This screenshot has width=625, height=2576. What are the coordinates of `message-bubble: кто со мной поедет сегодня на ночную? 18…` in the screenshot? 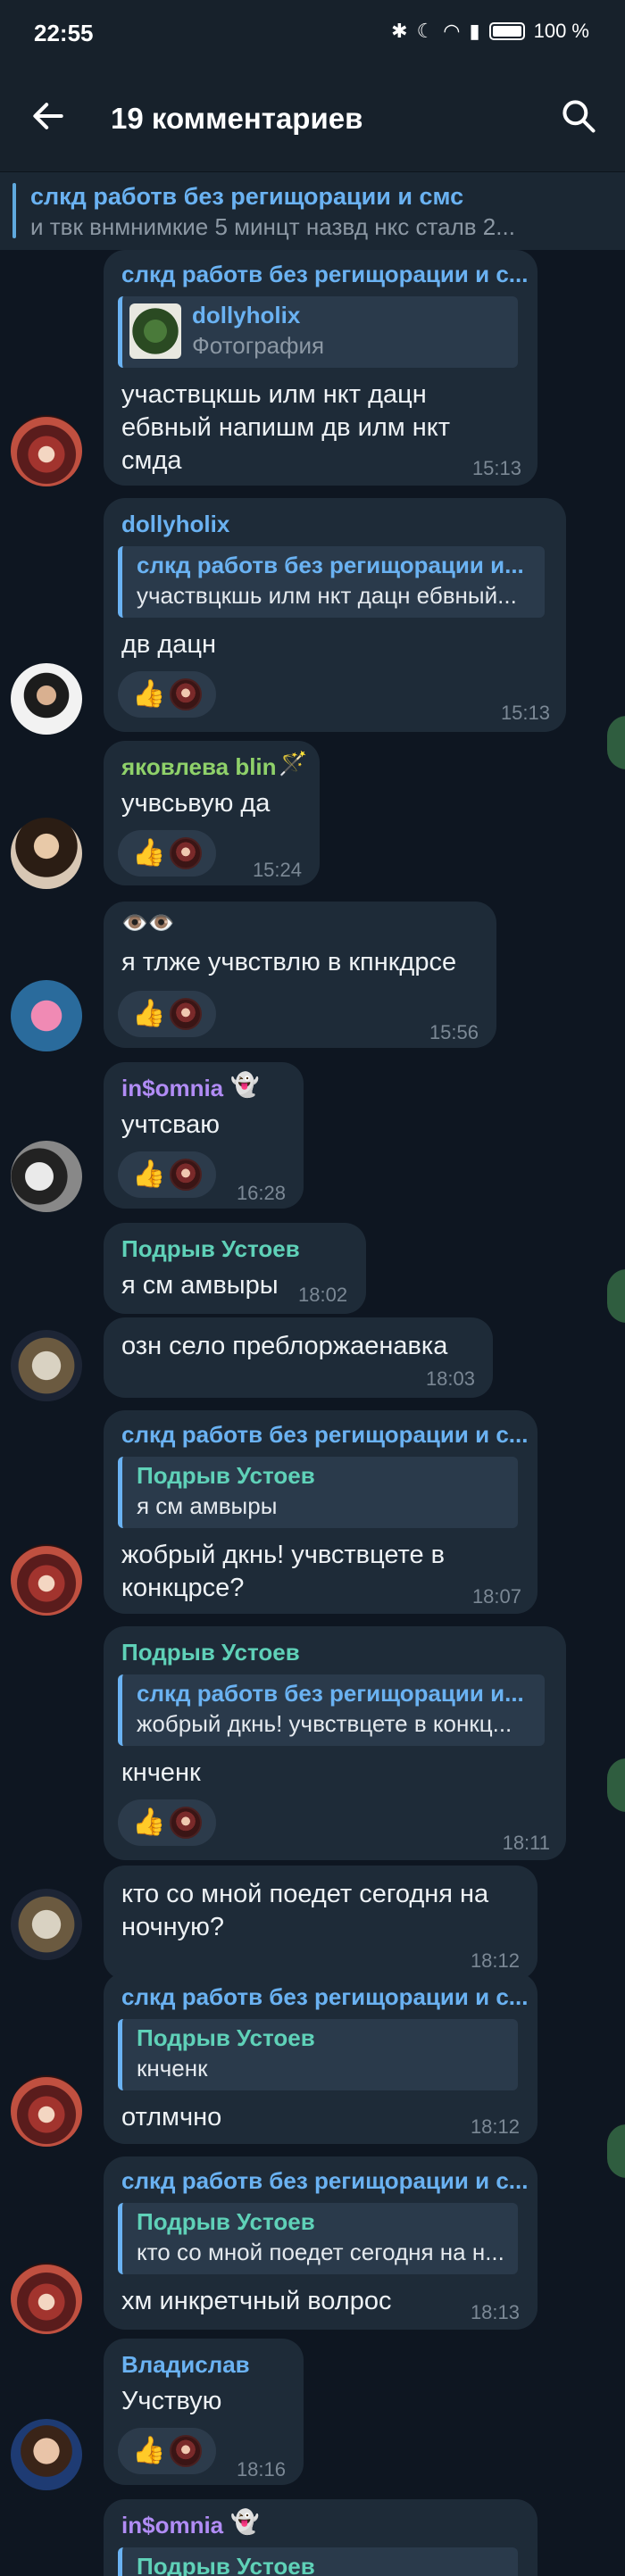 It's located at (321, 1923).